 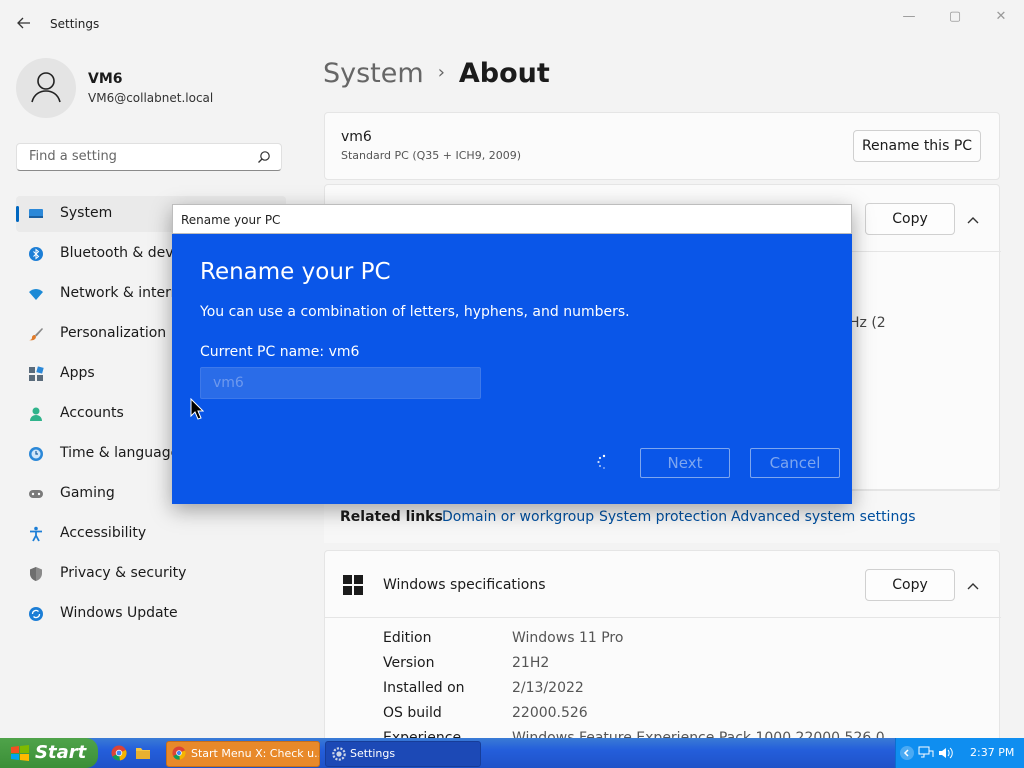 I want to click on collapse-device-specs-button, so click(x=979, y=219).